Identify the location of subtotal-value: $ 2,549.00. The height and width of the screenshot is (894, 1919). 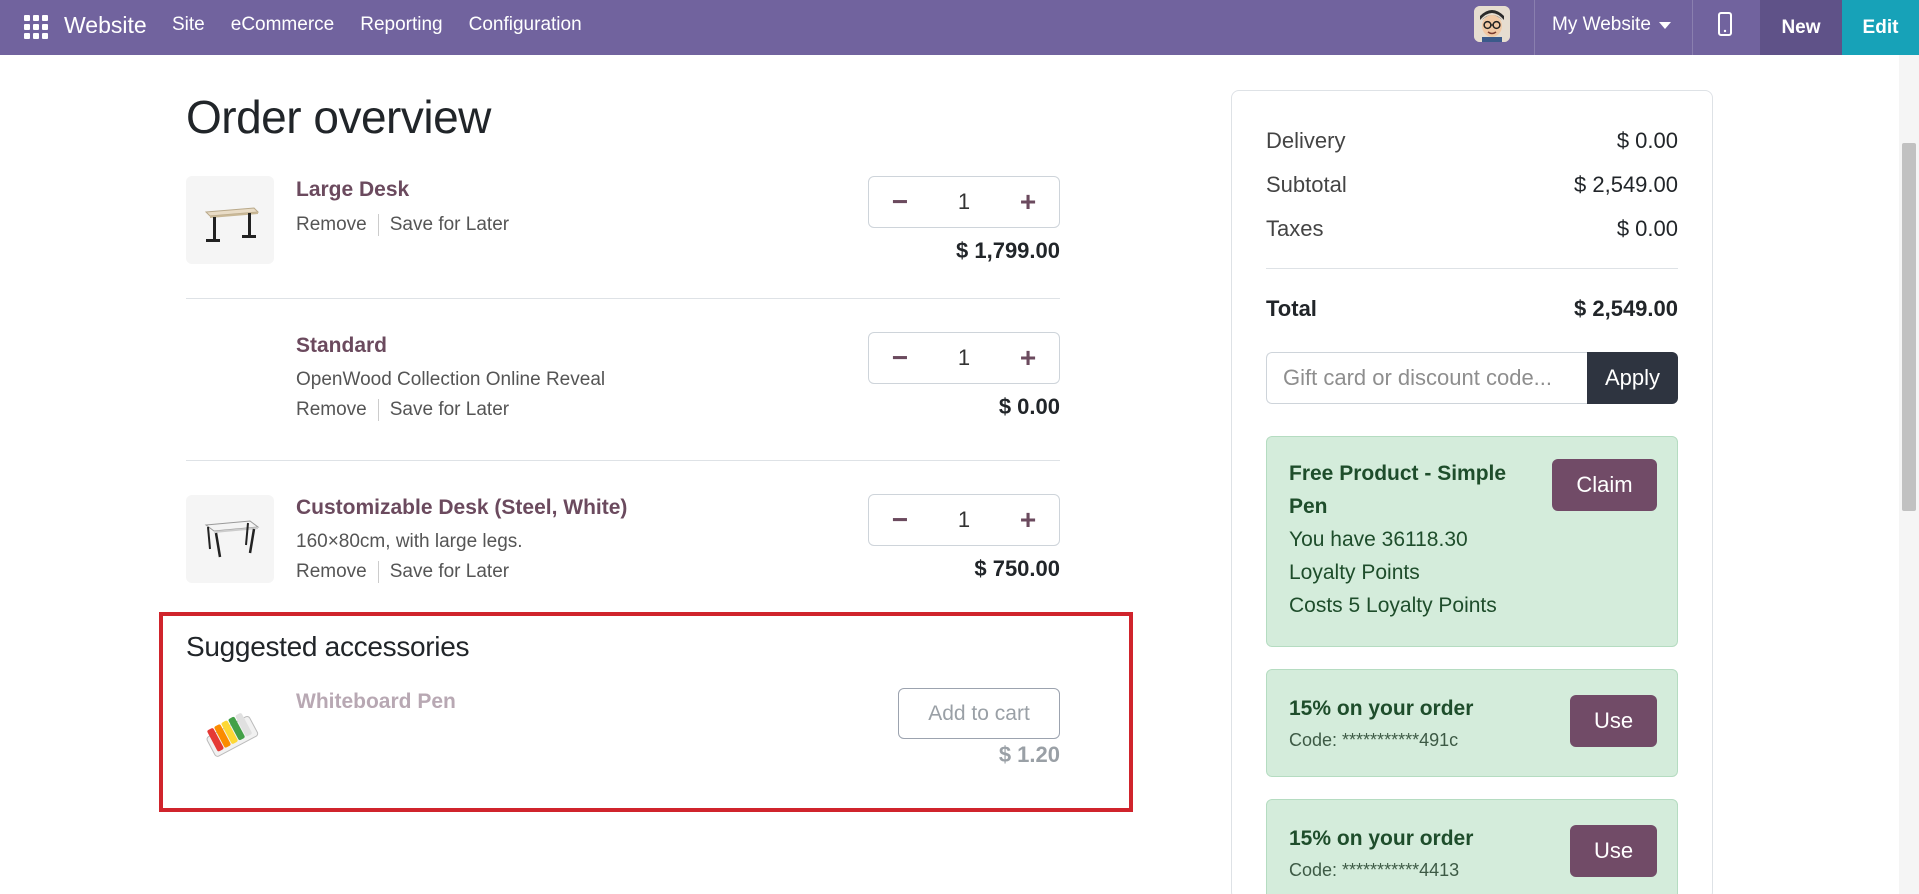
(1626, 184).